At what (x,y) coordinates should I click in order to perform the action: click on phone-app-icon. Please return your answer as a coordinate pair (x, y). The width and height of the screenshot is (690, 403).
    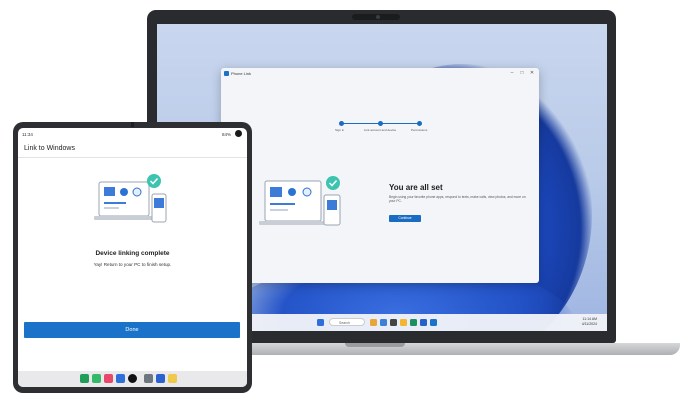
    Looking at the image, I should click on (84, 378).